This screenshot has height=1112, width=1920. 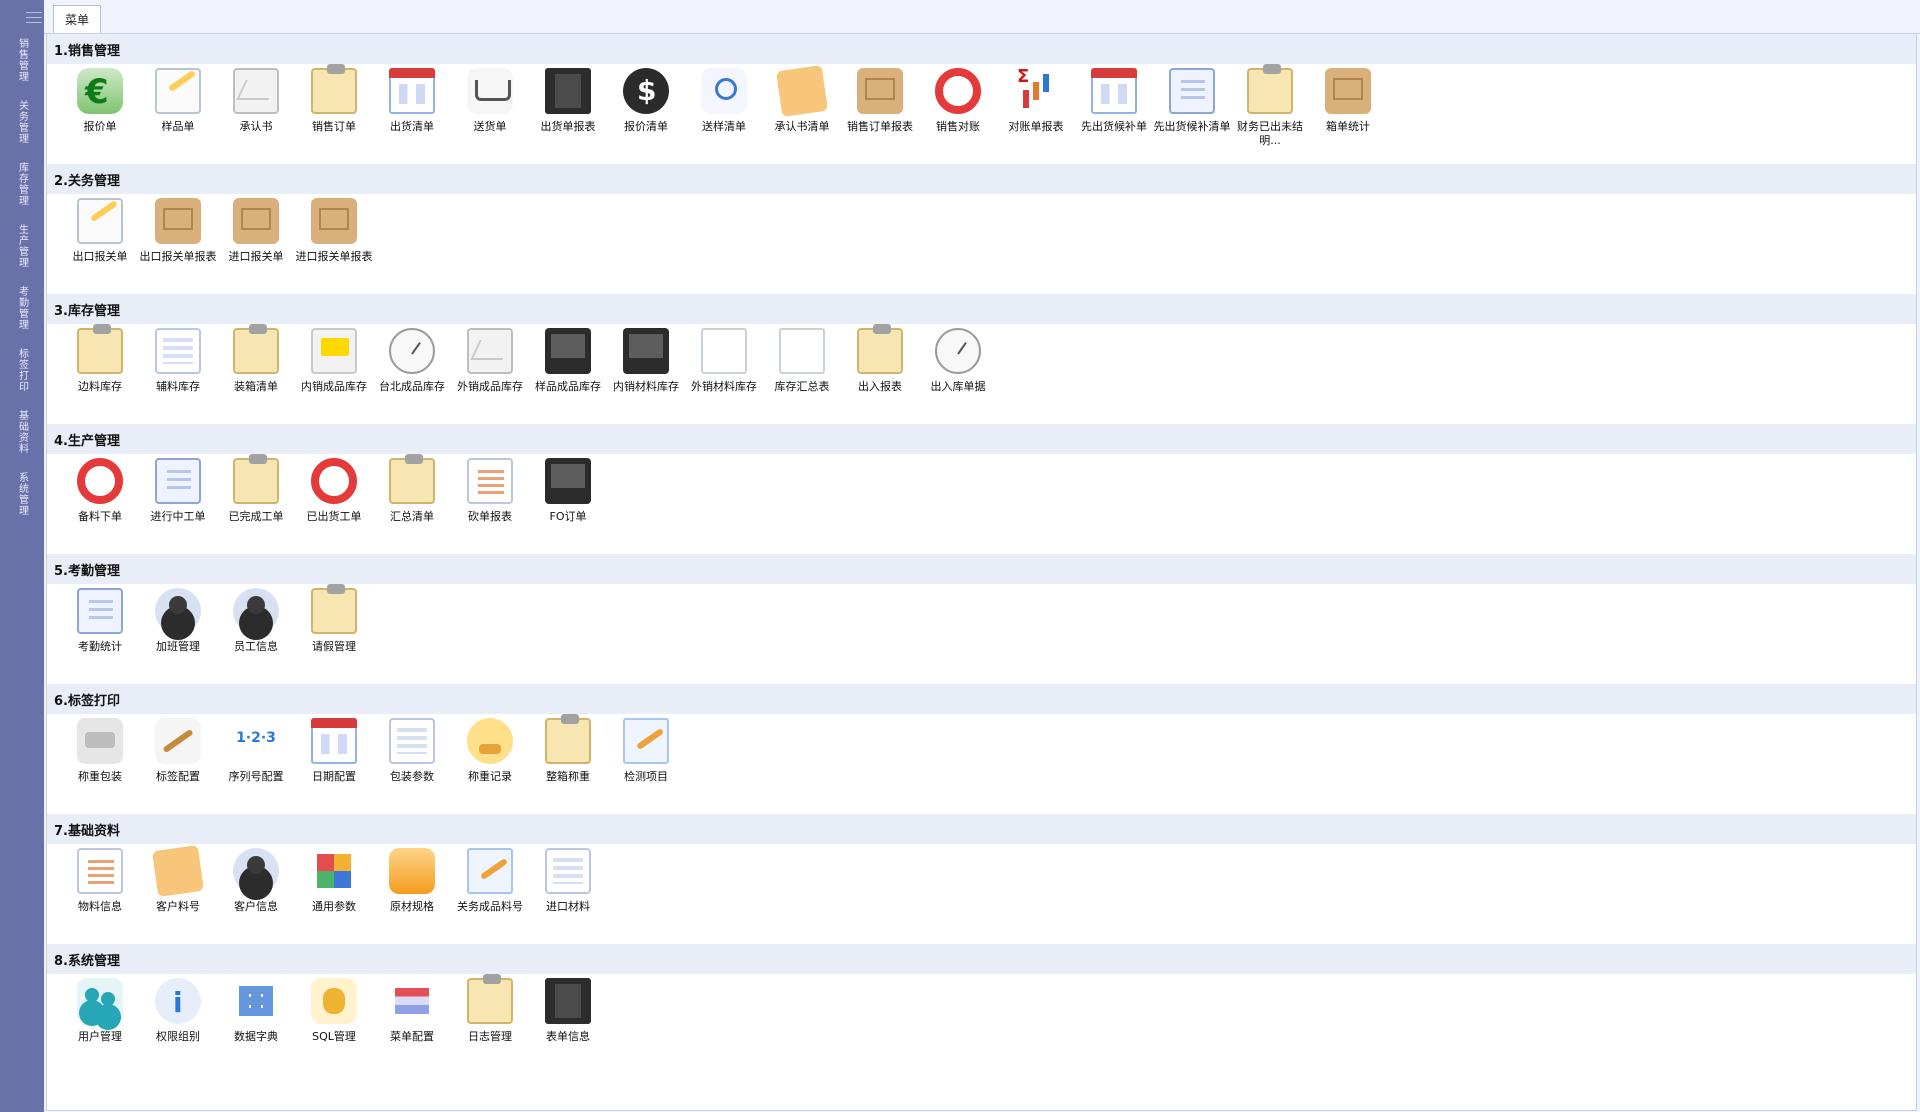 I want to click on doclist-icon-shape, so click(x=100, y=871).